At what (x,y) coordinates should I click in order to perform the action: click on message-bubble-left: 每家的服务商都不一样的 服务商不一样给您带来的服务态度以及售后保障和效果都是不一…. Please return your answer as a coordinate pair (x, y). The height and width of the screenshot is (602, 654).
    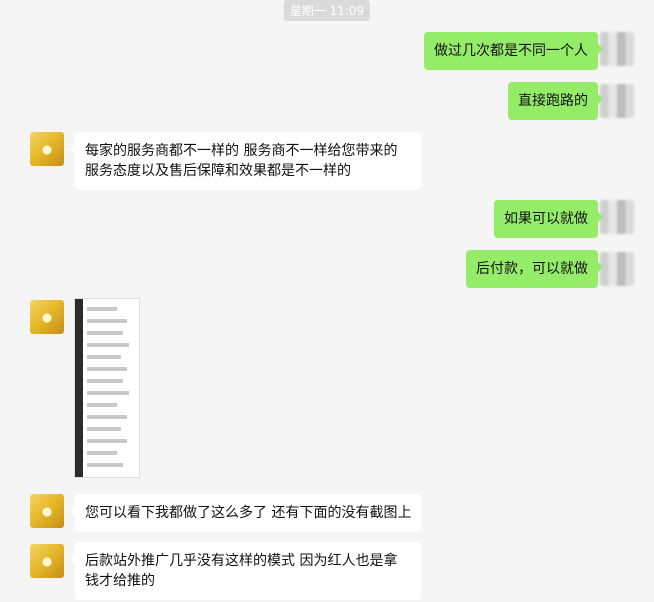
    Looking at the image, I should click on (245, 161).